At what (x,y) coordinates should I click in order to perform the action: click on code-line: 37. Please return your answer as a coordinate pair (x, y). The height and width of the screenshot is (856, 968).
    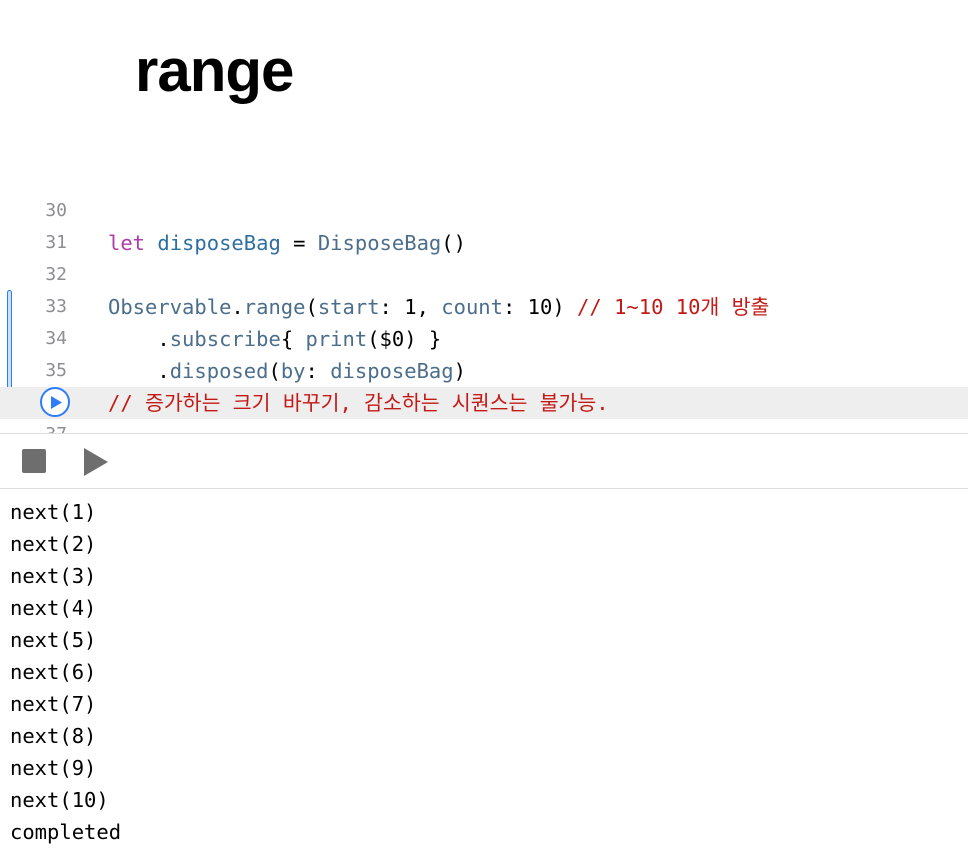
    Looking at the image, I should click on (484, 426).